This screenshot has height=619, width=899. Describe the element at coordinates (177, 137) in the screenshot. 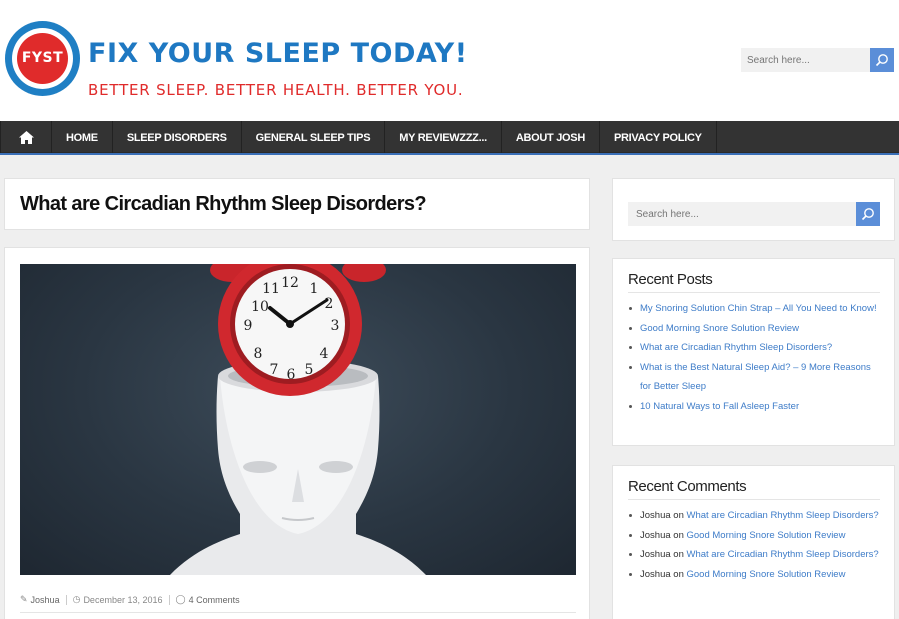

I see `nav-item-sleep-disorders: SLEEP DISORDERS` at that location.